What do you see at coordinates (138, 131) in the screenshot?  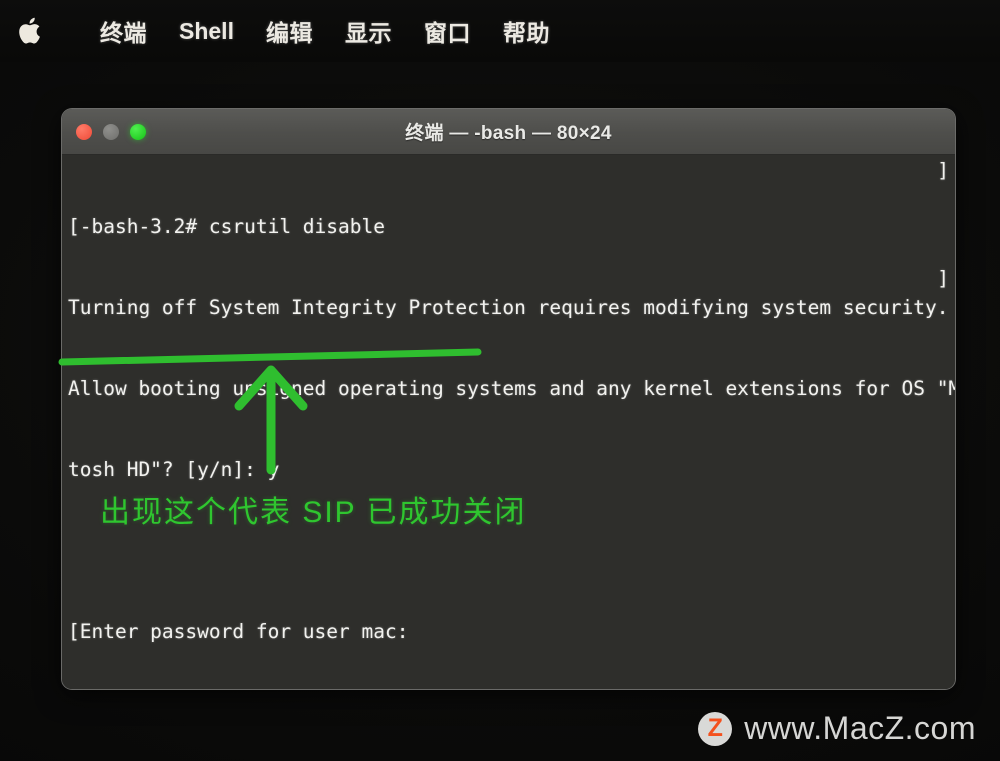 I see `zoom-button` at bounding box center [138, 131].